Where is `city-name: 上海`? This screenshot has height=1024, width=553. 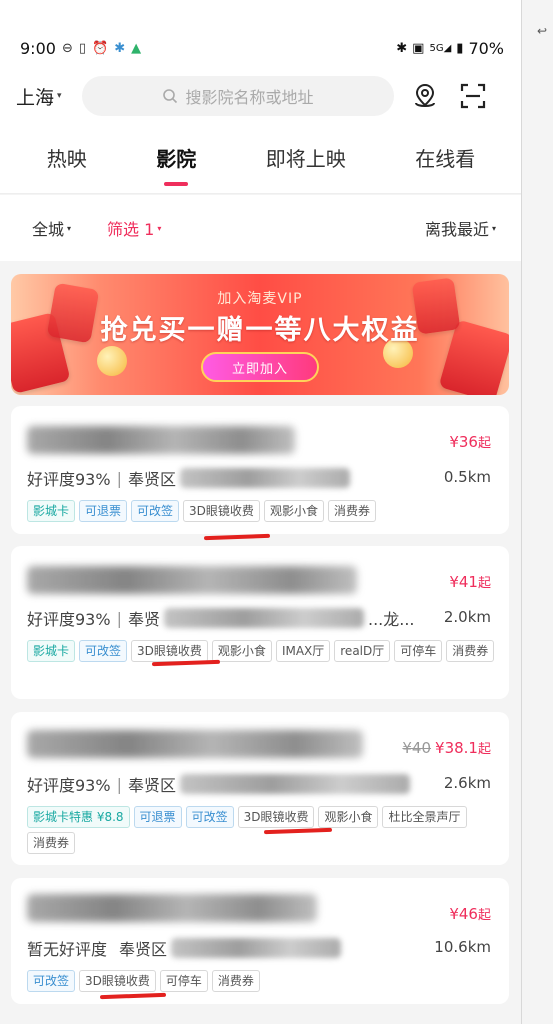
city-name: 上海 is located at coordinates (35, 97).